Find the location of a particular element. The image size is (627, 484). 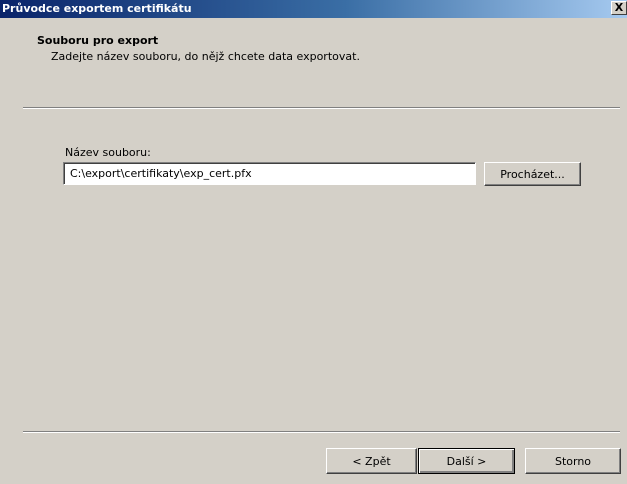

back-button: < Zpět is located at coordinates (371, 461).